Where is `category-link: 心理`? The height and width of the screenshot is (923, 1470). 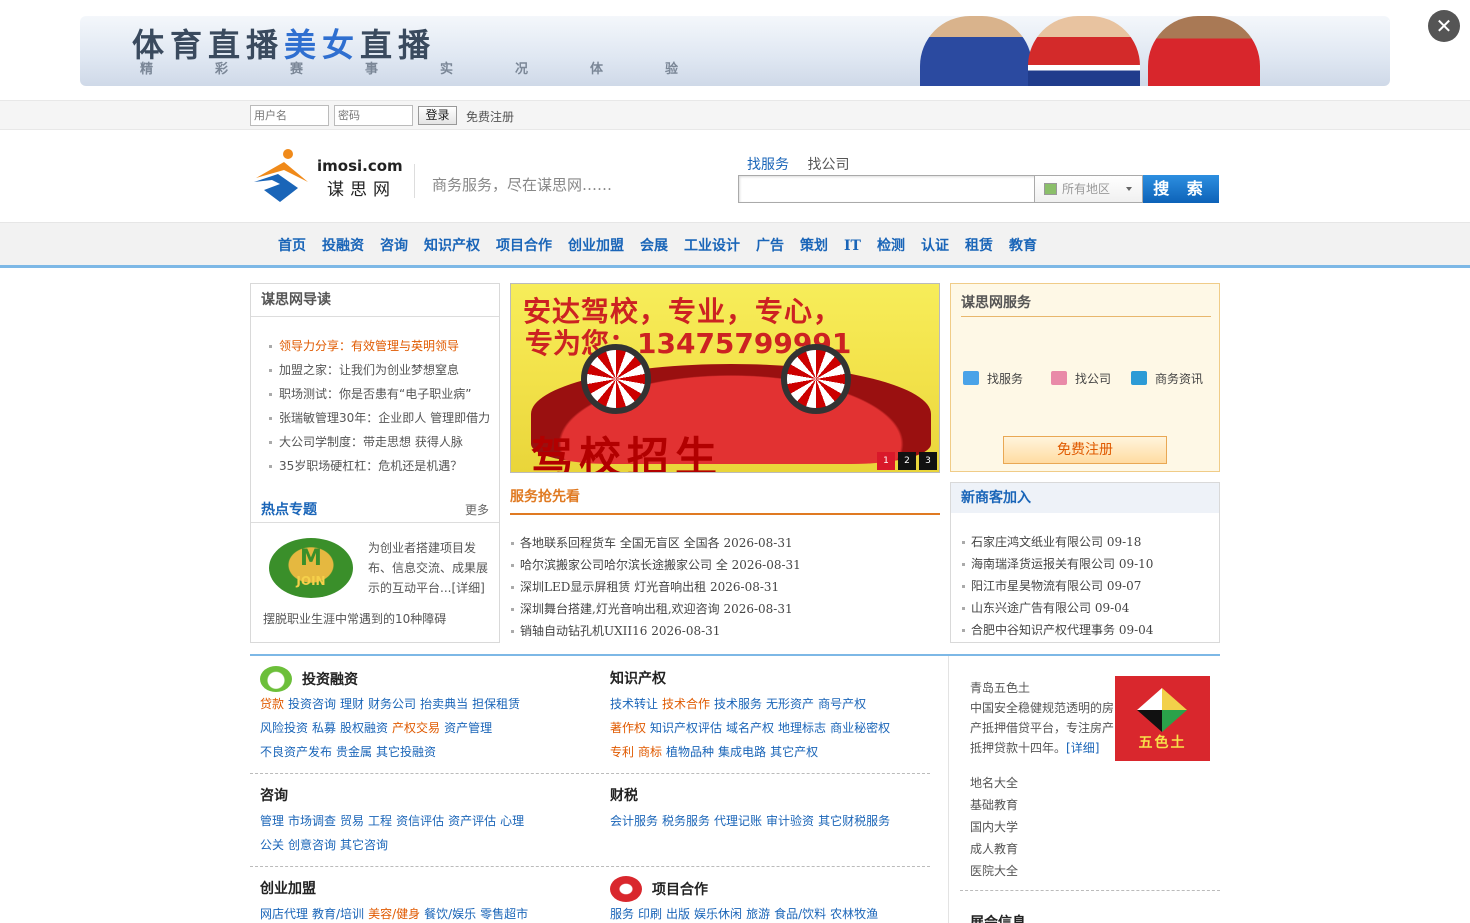
category-link: 心理 is located at coordinates (512, 821).